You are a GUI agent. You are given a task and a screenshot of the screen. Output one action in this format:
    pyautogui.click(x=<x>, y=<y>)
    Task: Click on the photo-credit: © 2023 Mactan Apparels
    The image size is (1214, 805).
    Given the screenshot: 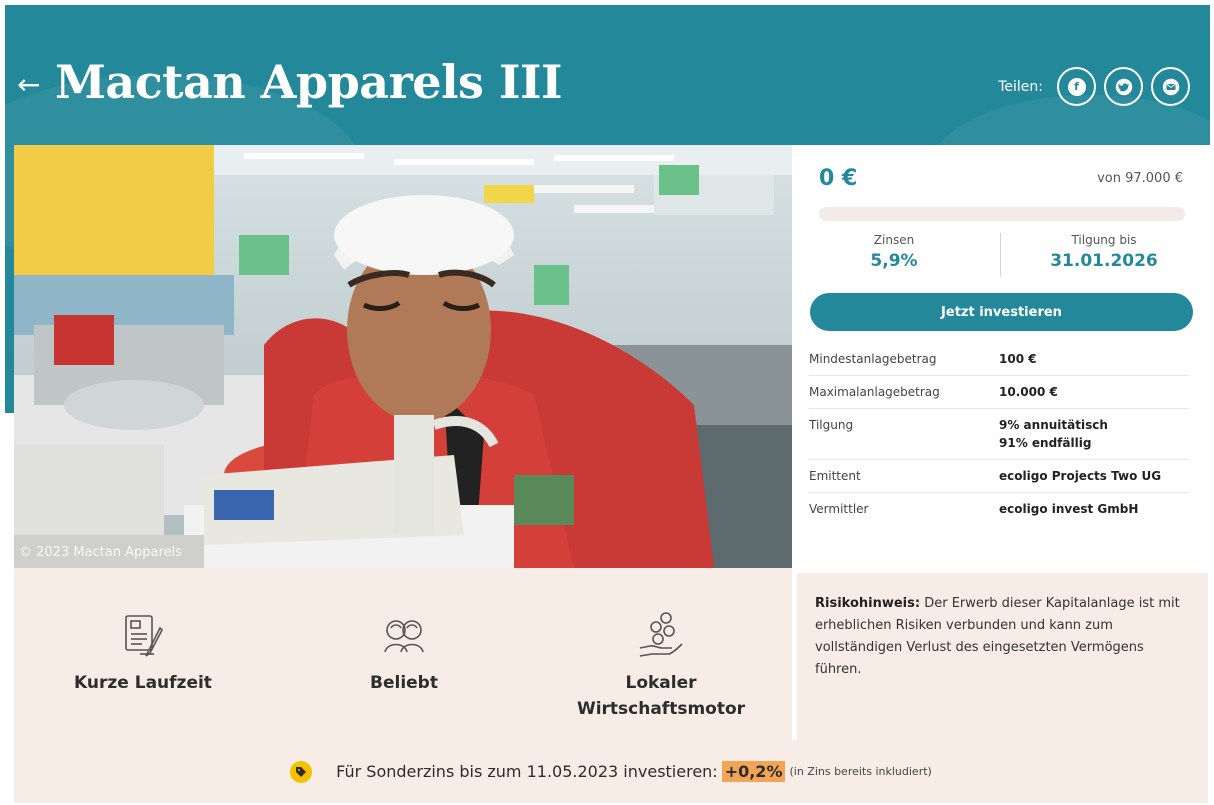 What is the action you would take?
    pyautogui.click(x=100, y=552)
    